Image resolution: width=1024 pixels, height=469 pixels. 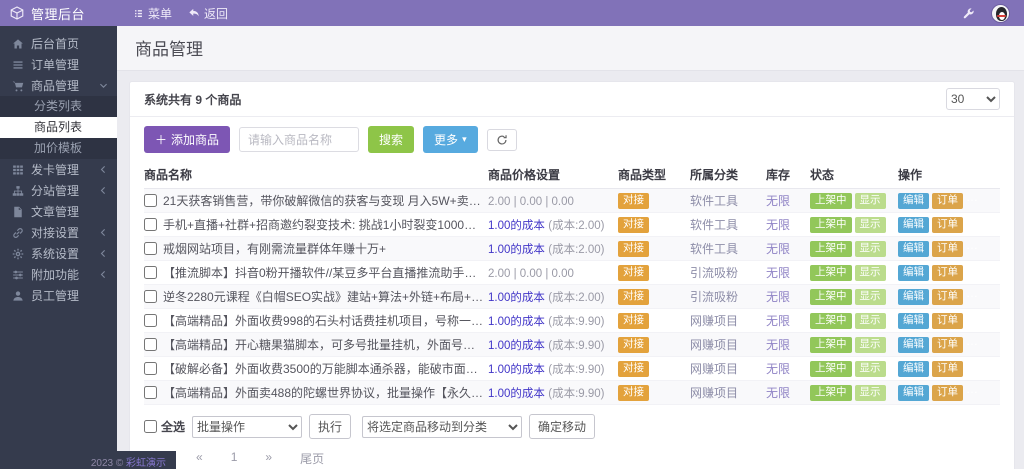 I want to click on sidebar-item-integration: 对接设置, so click(x=58, y=232).